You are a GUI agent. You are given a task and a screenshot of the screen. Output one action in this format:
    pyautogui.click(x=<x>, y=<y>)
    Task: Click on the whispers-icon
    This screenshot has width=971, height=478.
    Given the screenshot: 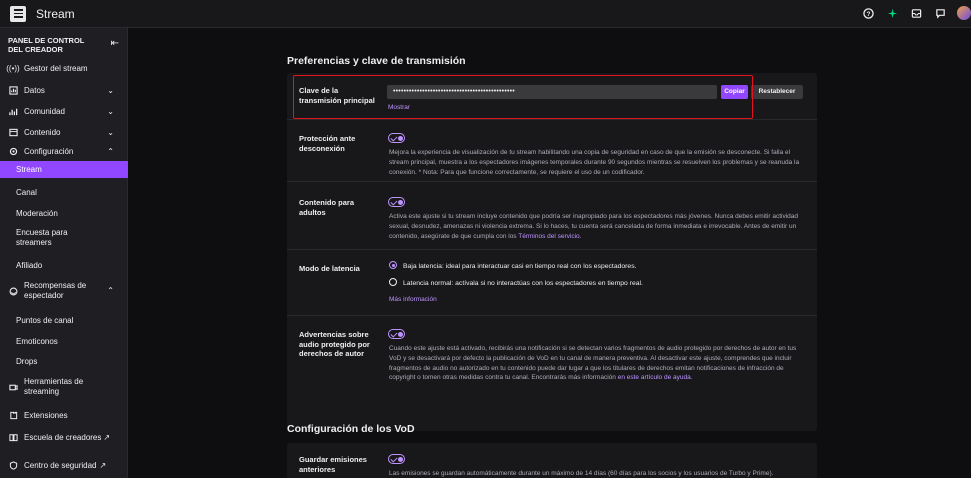 What is the action you would take?
    pyautogui.click(x=940, y=13)
    